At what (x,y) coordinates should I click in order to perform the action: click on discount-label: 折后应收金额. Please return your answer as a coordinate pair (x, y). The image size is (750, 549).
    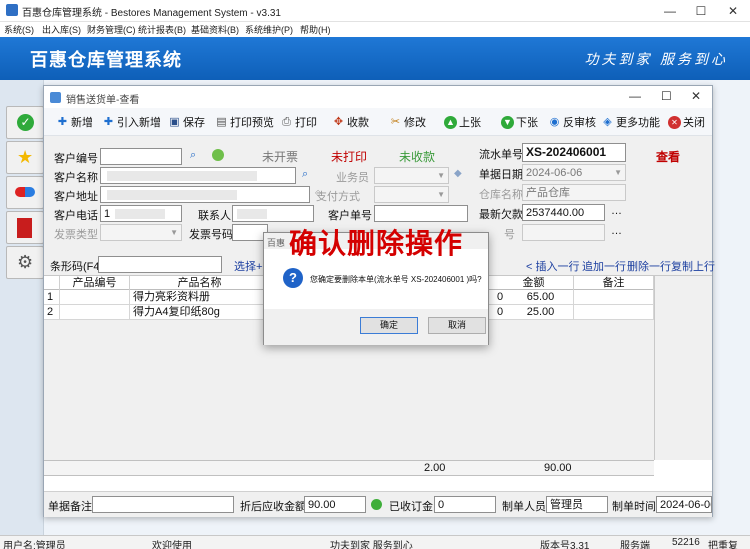
    Looking at the image, I should click on (273, 507).